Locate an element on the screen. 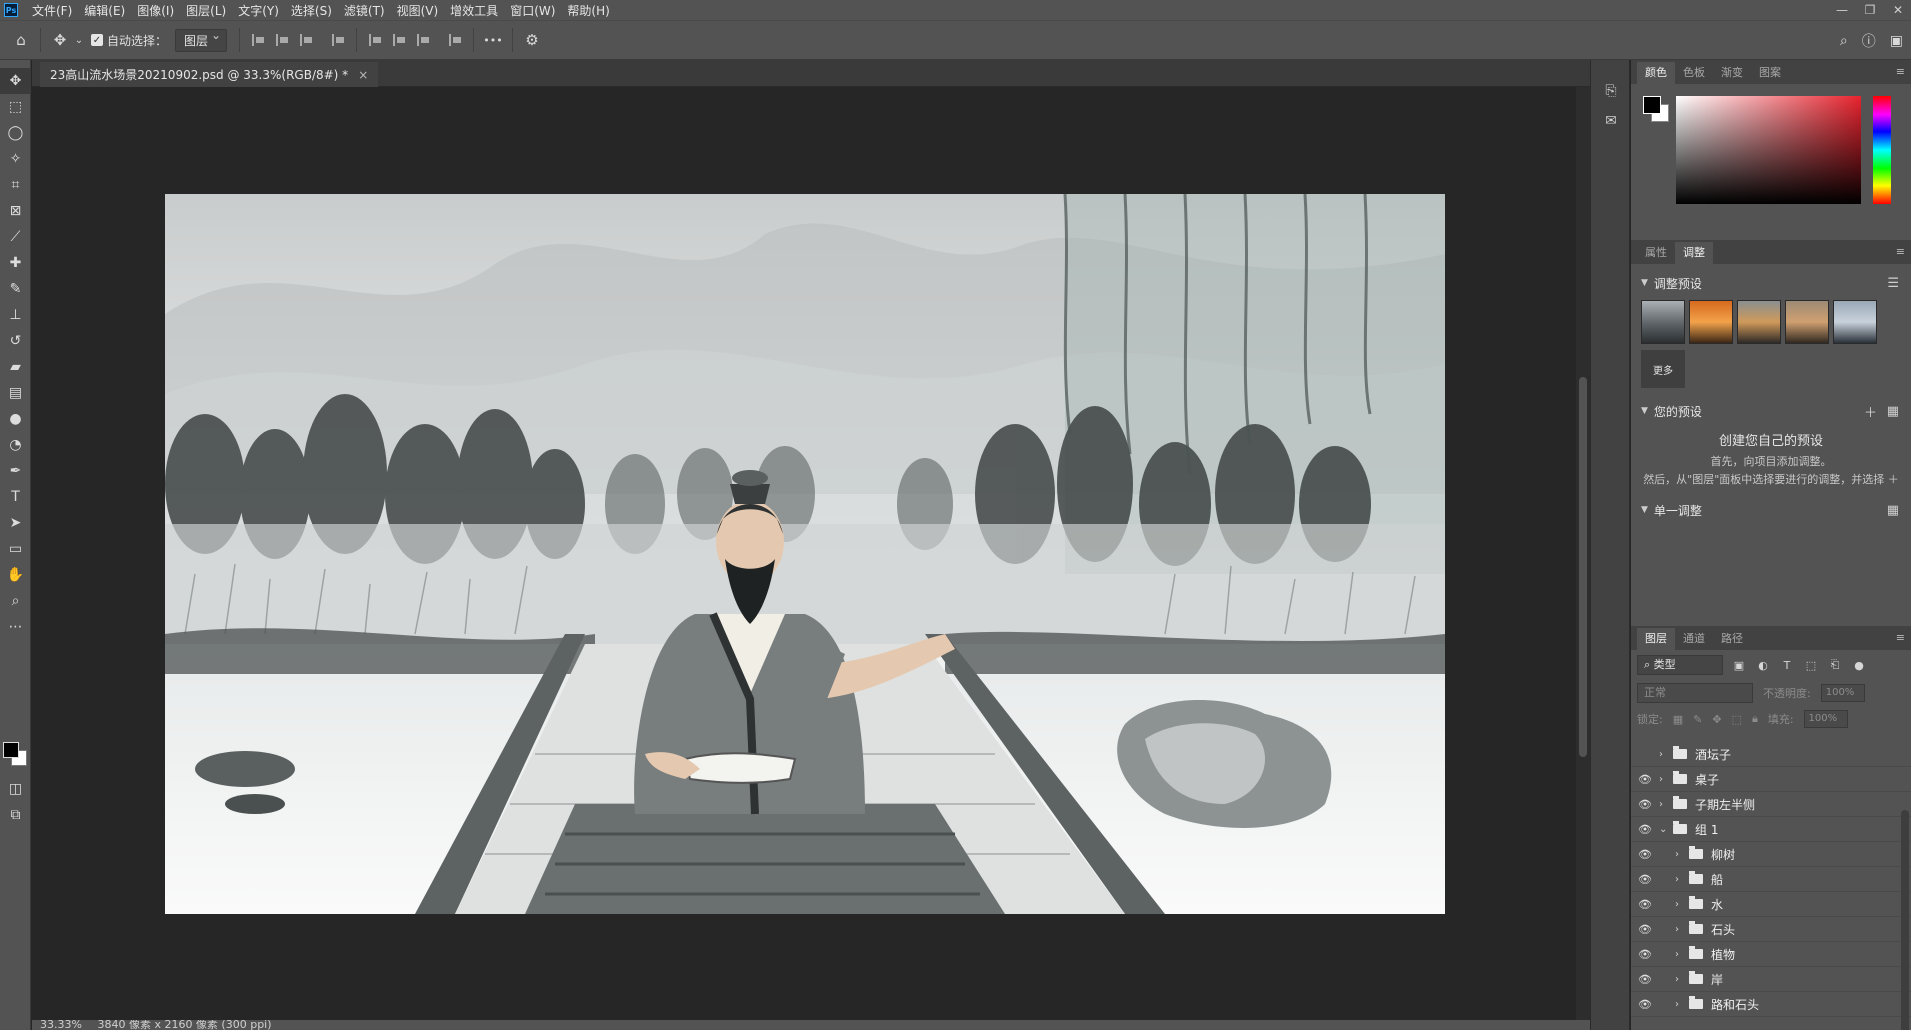 This screenshot has width=1911, height=1030. layer-row: 👁︎ › 路和石头 is located at coordinates (1771, 1004).